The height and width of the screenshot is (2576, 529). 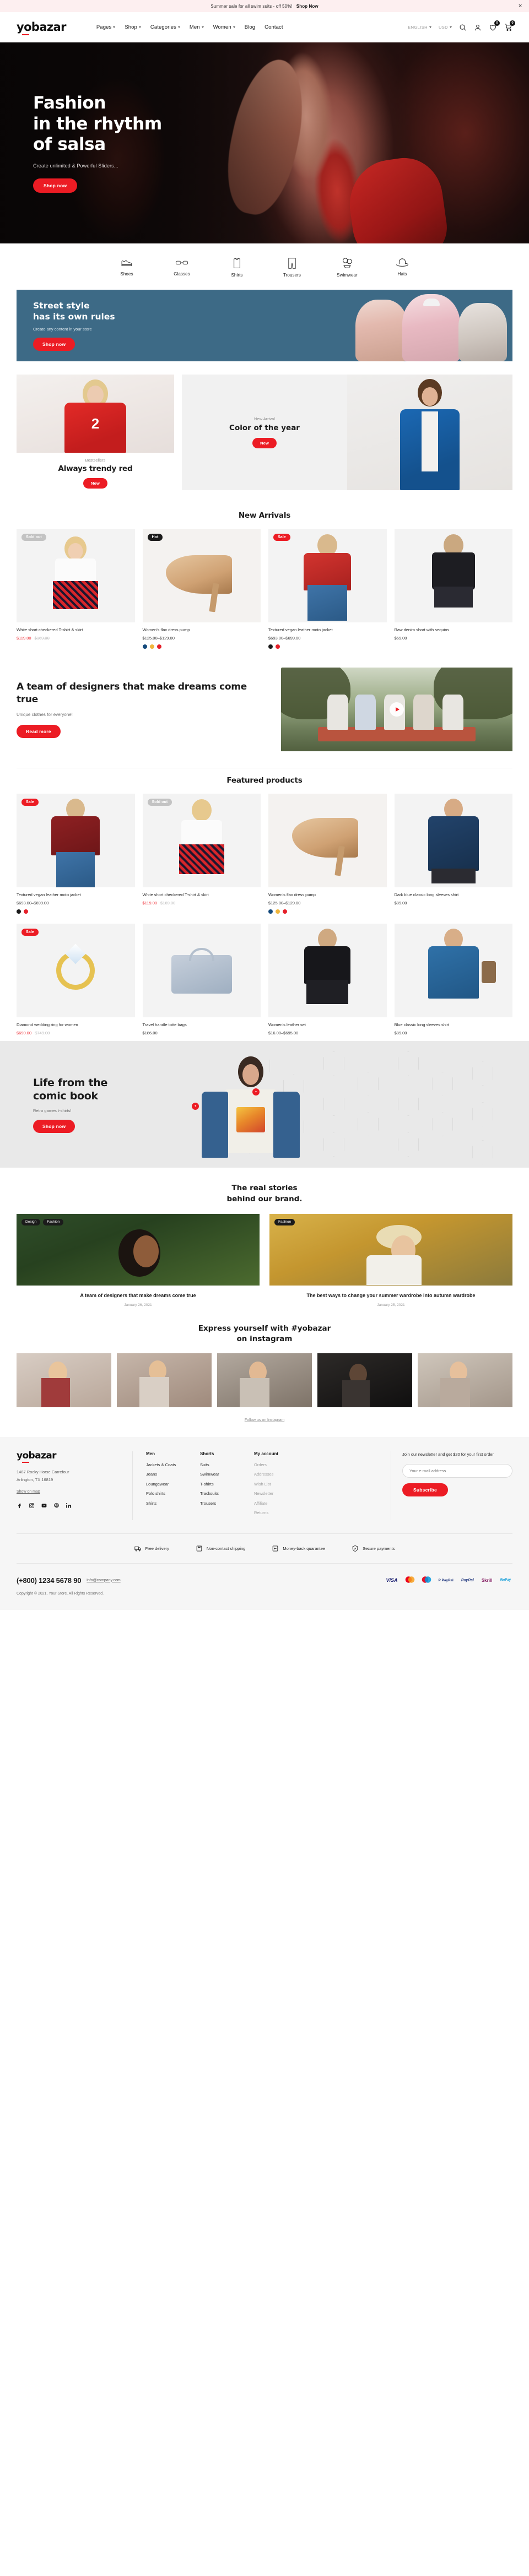 What do you see at coordinates (41, 28) in the screenshot?
I see `site-logo: yobazar` at bounding box center [41, 28].